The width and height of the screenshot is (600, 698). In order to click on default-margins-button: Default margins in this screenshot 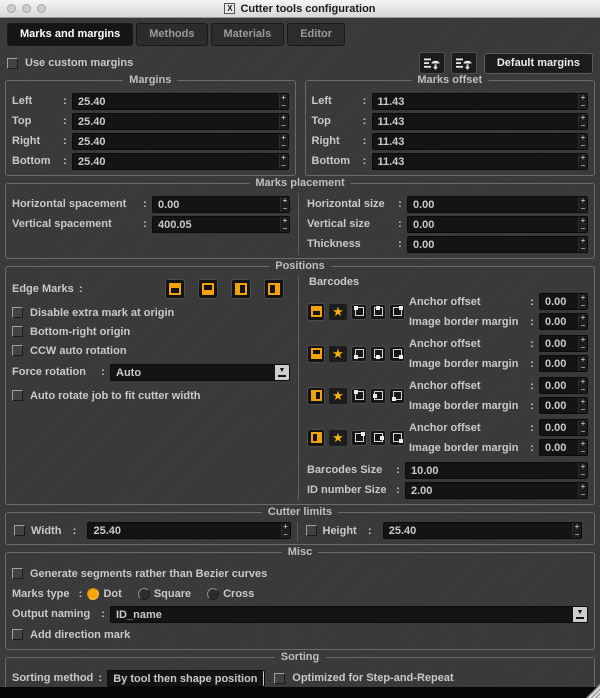, I will do `click(538, 63)`.